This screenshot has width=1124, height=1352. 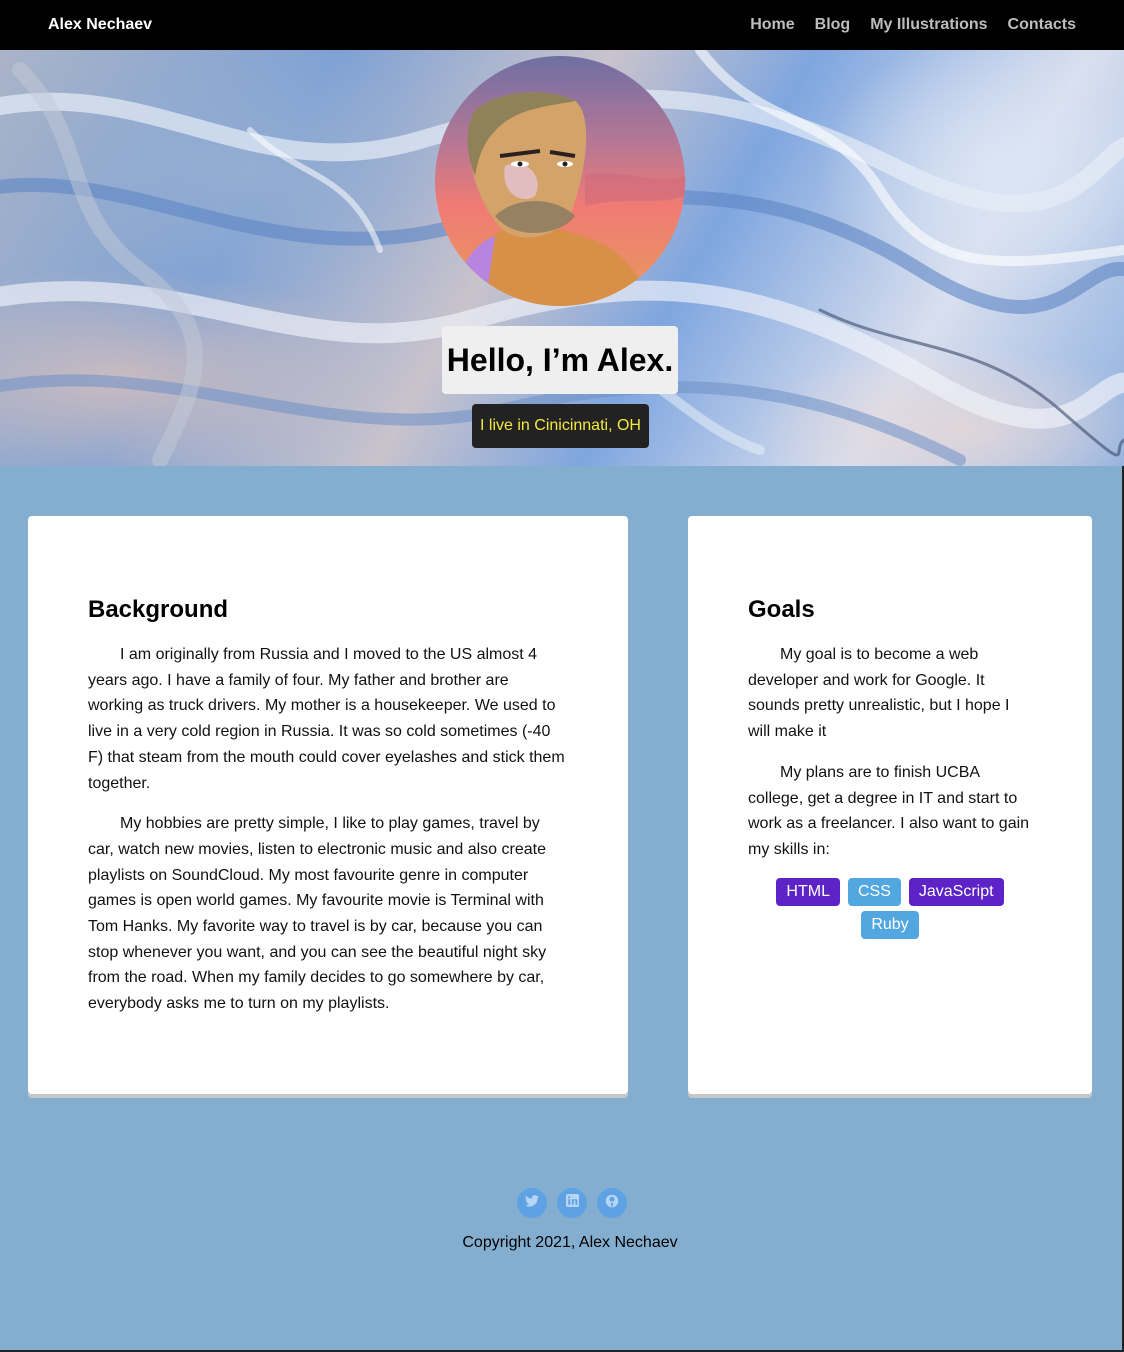 I want to click on nav-link-blog: Blog, so click(x=833, y=25).